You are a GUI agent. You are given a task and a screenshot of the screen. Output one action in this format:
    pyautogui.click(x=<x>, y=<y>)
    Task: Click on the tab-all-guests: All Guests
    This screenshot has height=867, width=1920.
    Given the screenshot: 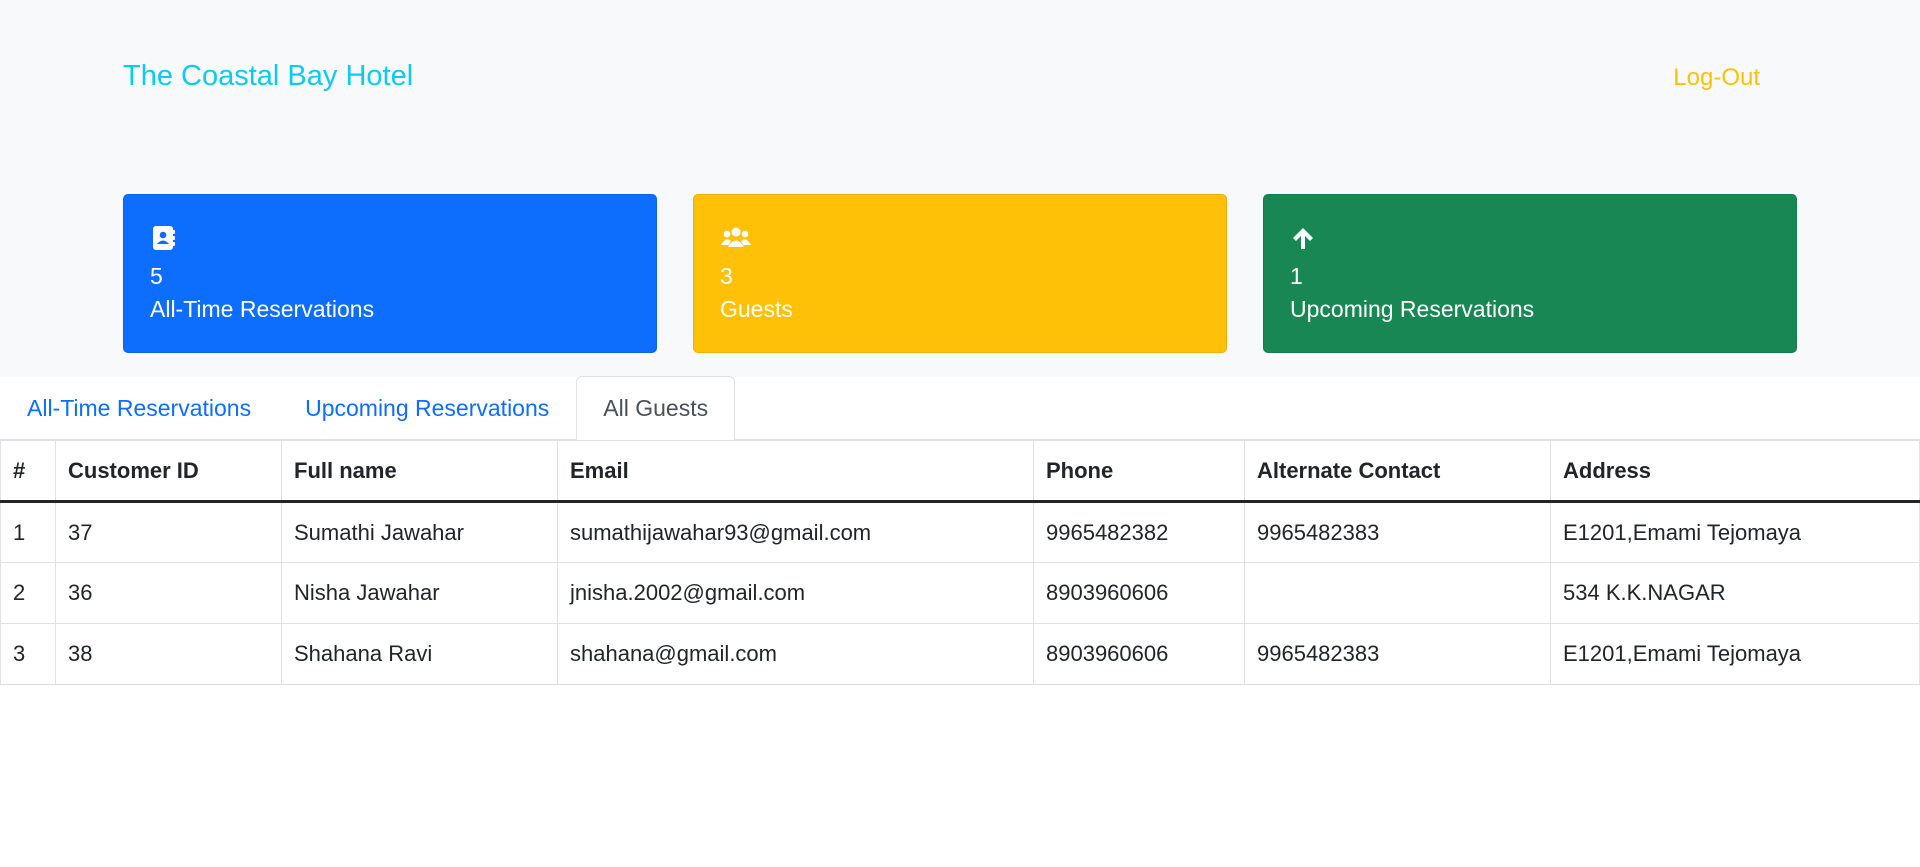 What is the action you would take?
    pyautogui.click(x=656, y=408)
    